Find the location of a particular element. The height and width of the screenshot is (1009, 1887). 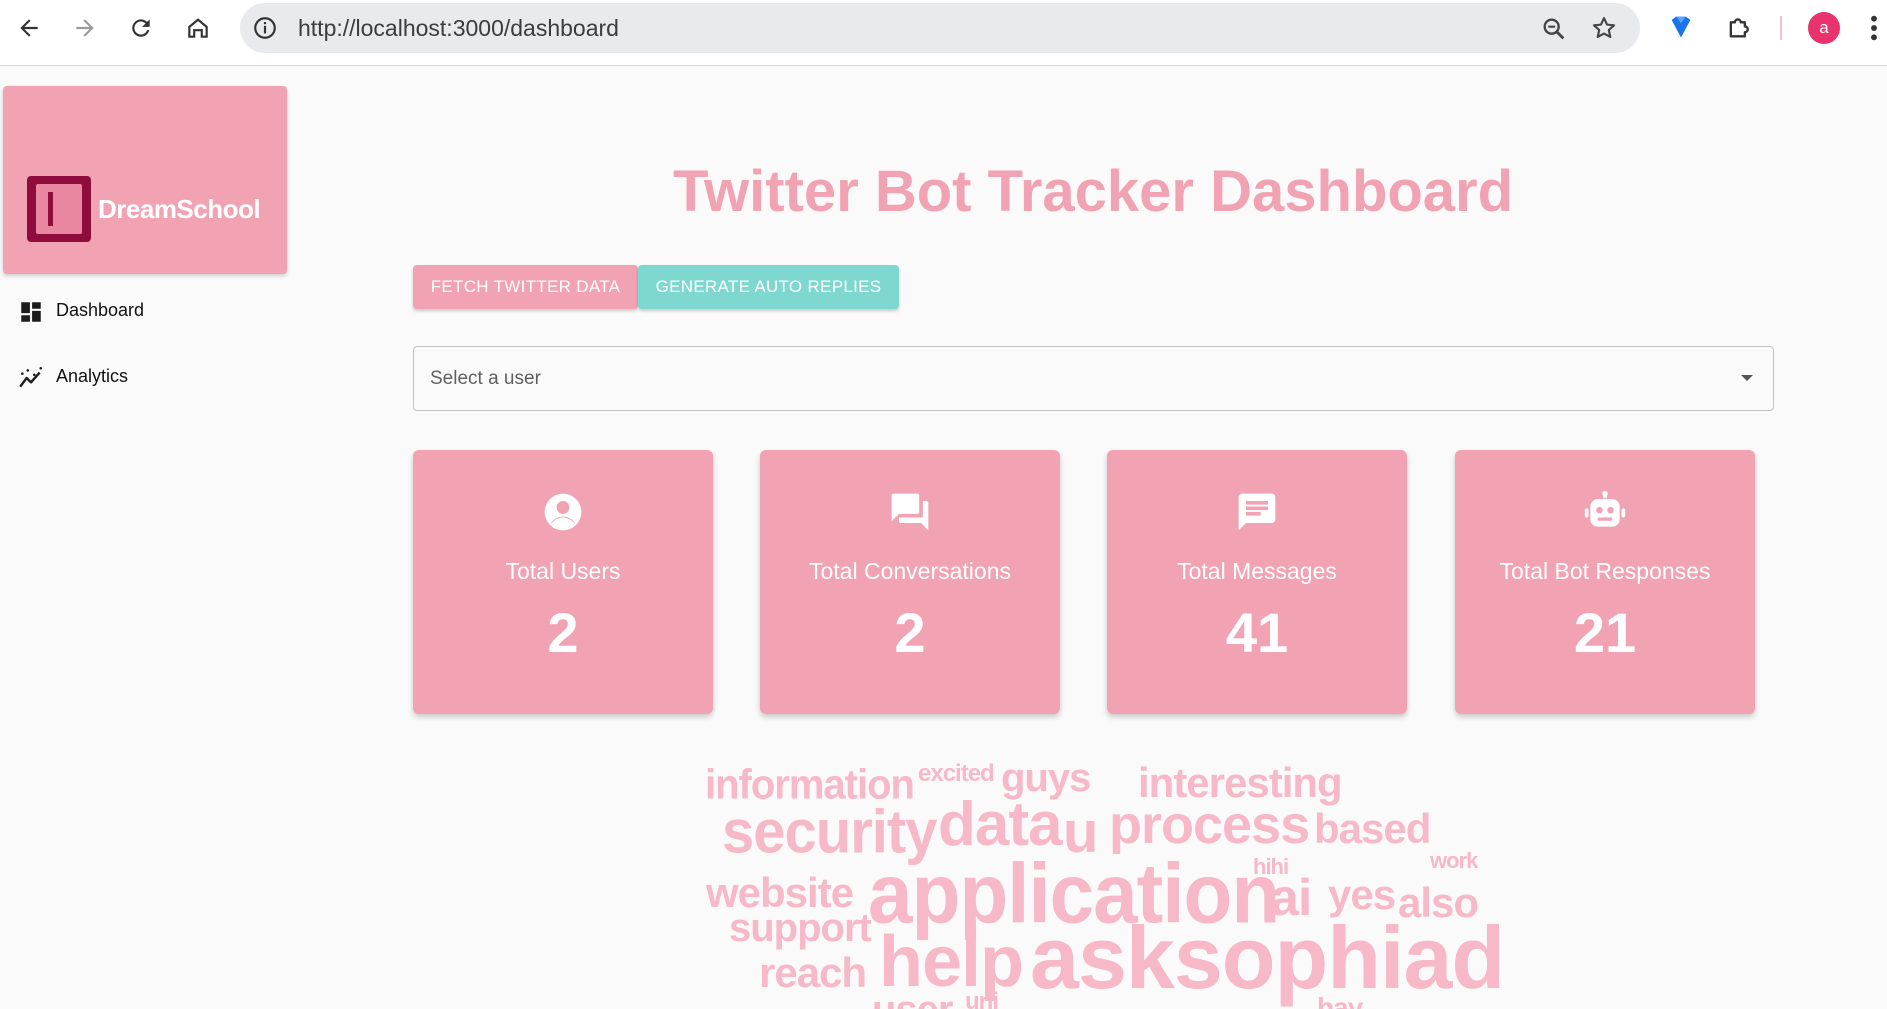

info-icon is located at coordinates (265, 28).